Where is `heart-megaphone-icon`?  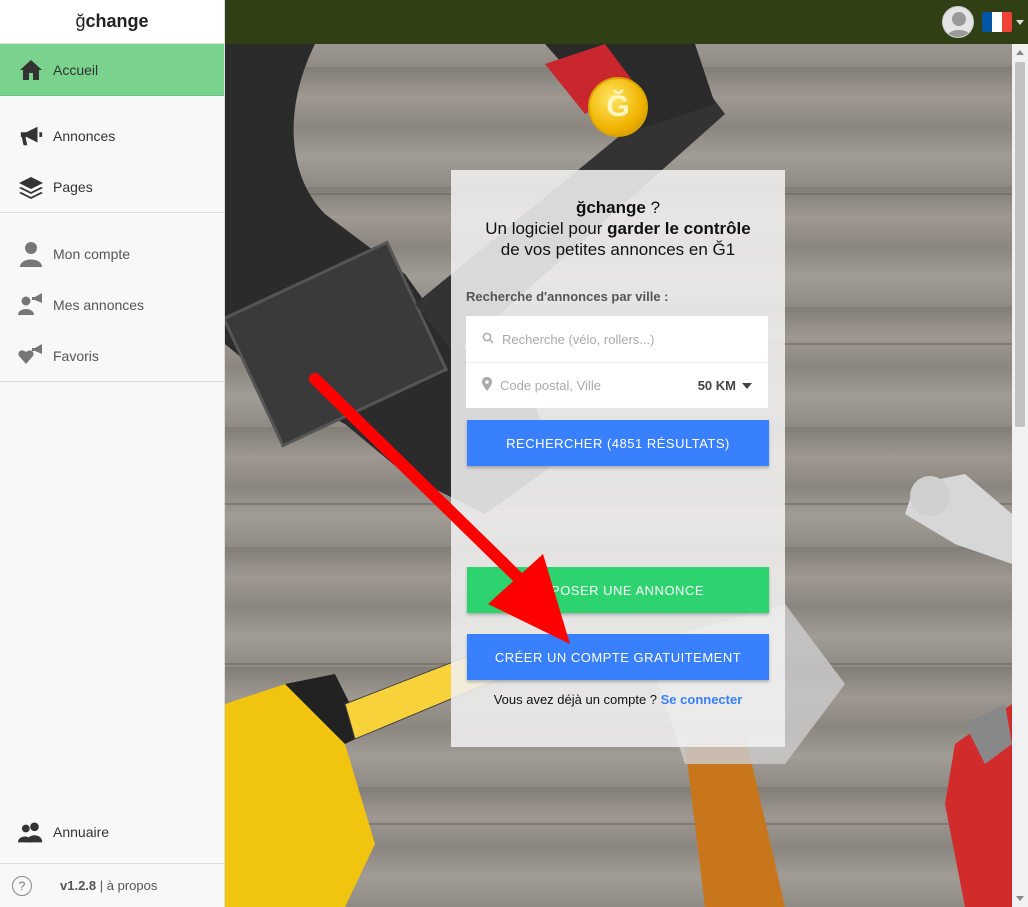 heart-megaphone-icon is located at coordinates (31, 356).